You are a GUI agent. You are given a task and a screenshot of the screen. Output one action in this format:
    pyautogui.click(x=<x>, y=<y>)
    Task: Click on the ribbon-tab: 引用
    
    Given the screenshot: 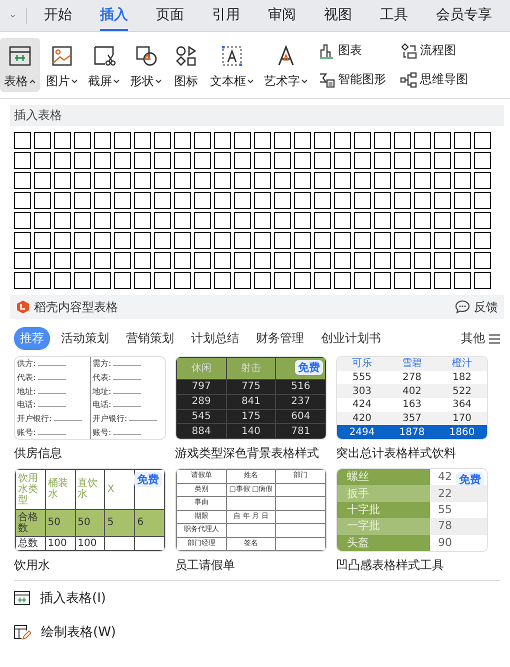 What is the action you would take?
    pyautogui.click(x=226, y=15)
    